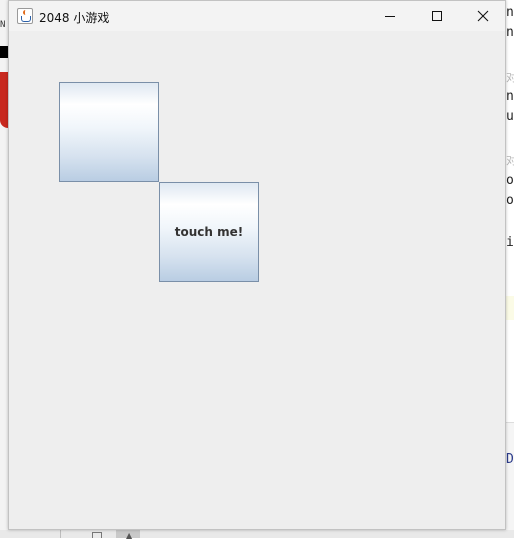 This screenshot has height=540, width=514. I want to click on background-taskbar-strip: ▲, so click(257, 535).